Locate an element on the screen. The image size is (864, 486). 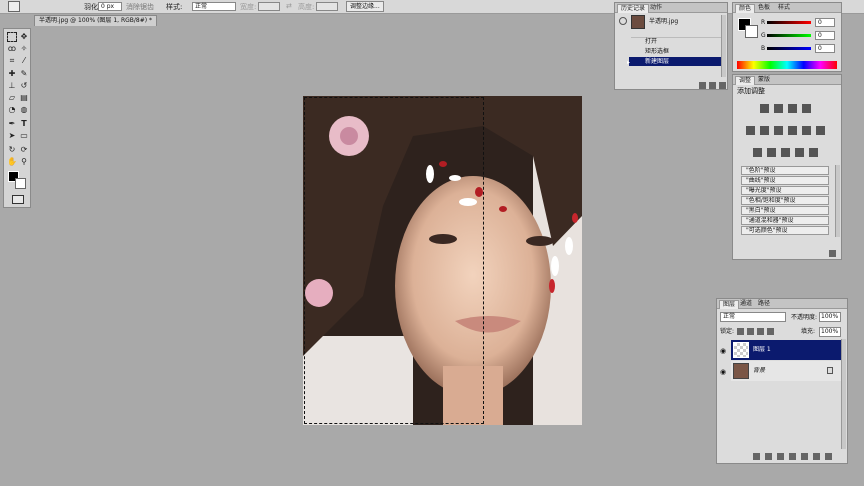
eyedropper-icon: ⁄ is located at coordinates (24, 61).